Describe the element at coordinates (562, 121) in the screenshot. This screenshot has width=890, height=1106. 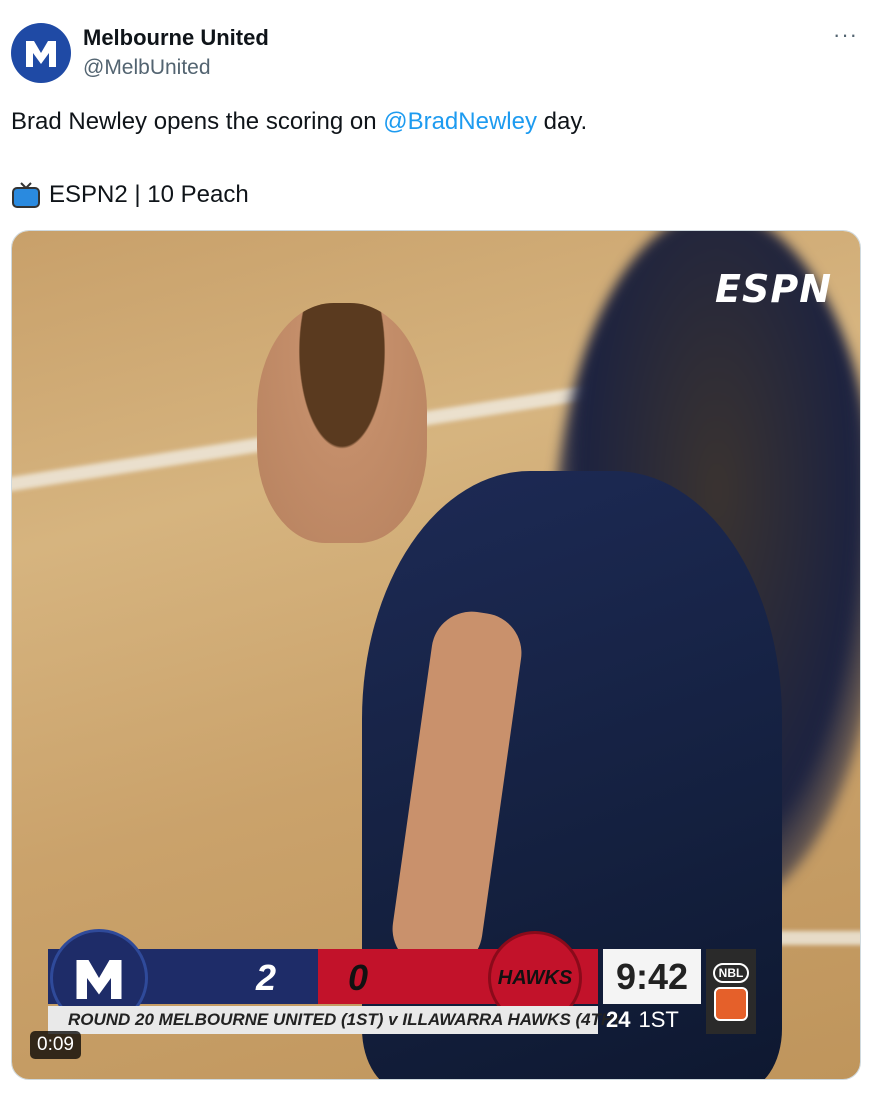
I see `tweet-text-suffix: day.` at that location.